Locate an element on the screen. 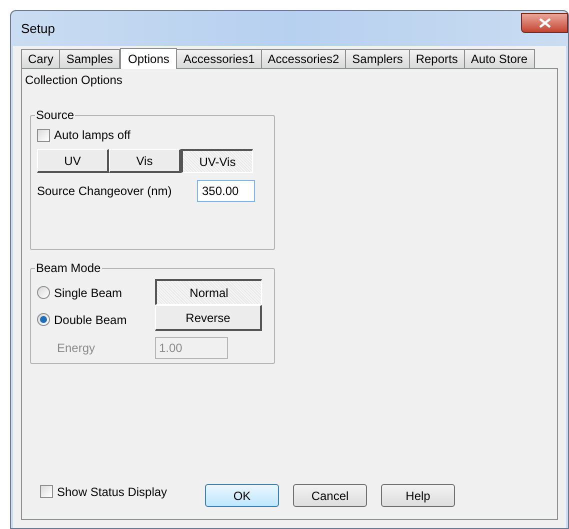 The image size is (569, 529). field-label: Source Changeover (nm) is located at coordinates (105, 191).